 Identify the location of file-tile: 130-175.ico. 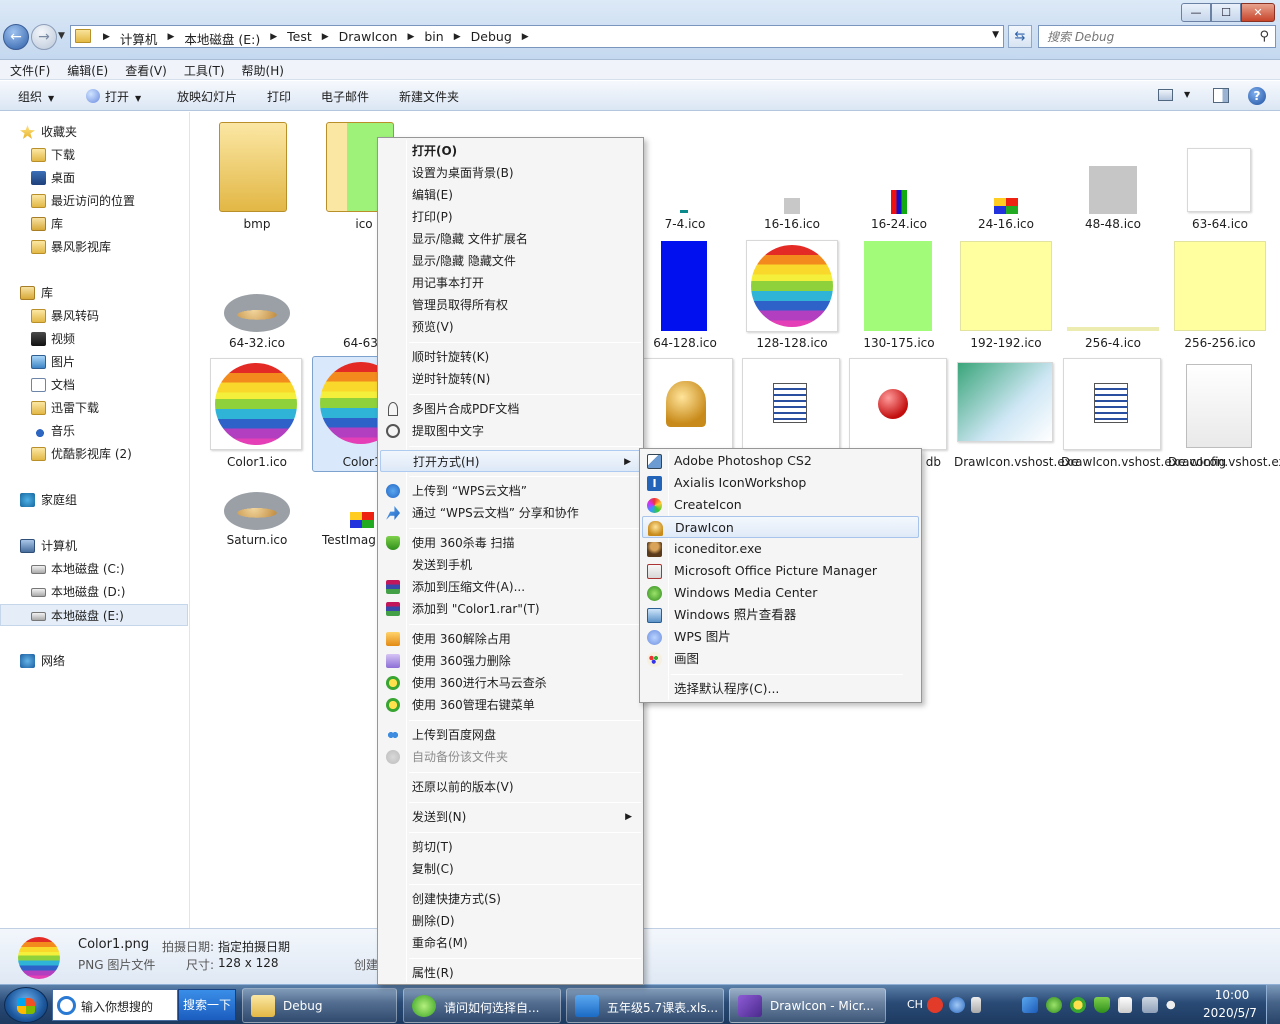
(899, 296).